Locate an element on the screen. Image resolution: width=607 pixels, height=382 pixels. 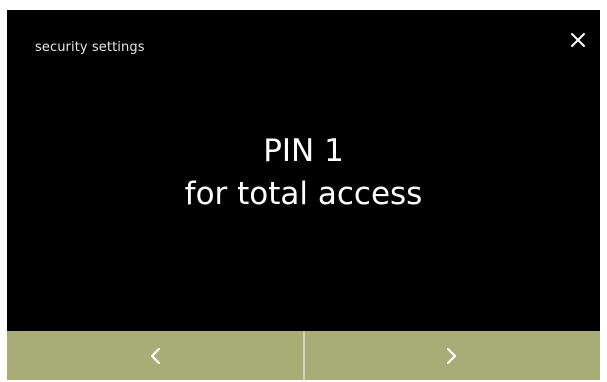
navigation-bar is located at coordinates (303, 355).